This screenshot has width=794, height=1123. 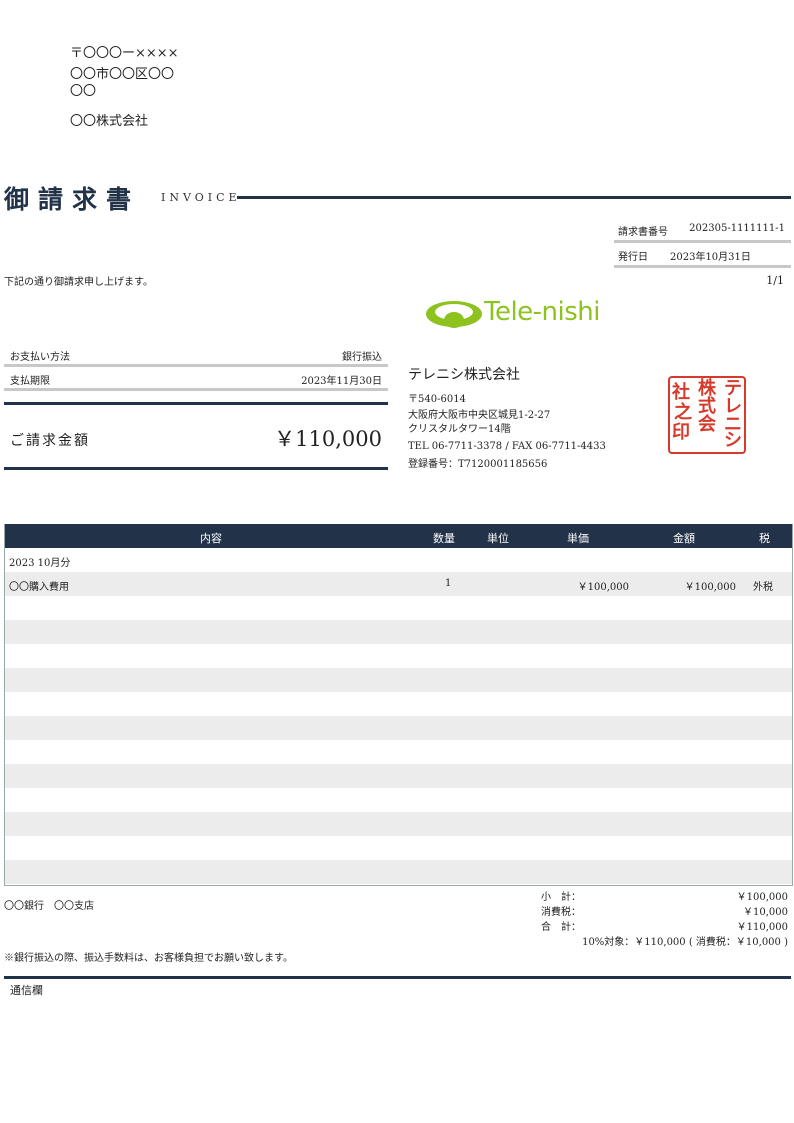 I want to click on recipient-company: 〇〇株式会社, so click(x=109, y=121).